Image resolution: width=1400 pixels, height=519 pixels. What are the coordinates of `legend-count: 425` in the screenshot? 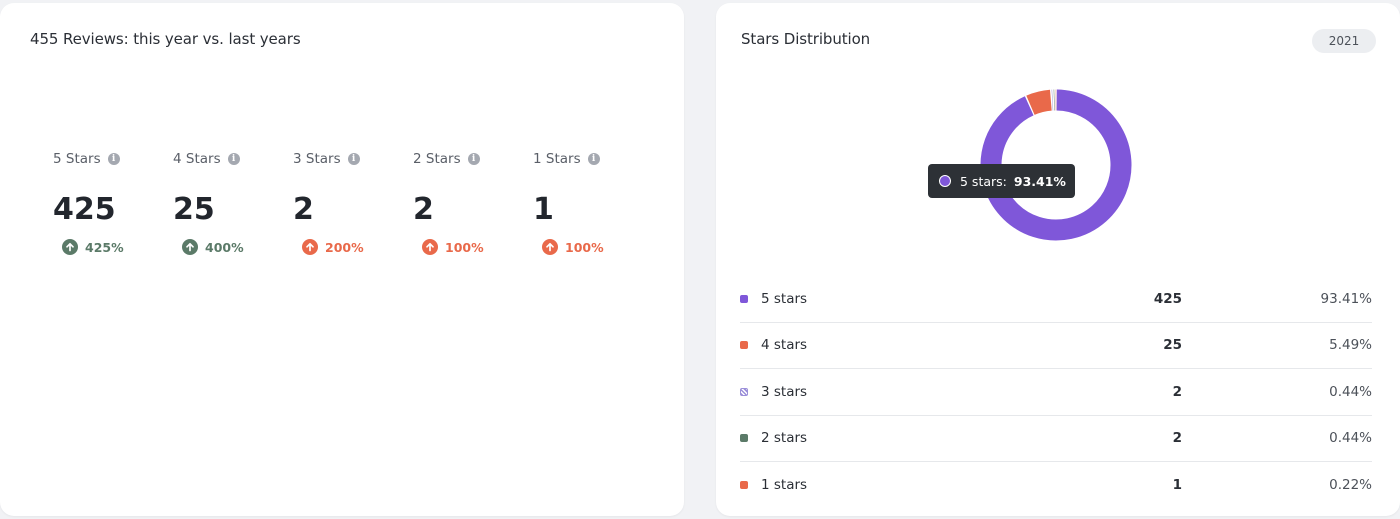 It's located at (1167, 298).